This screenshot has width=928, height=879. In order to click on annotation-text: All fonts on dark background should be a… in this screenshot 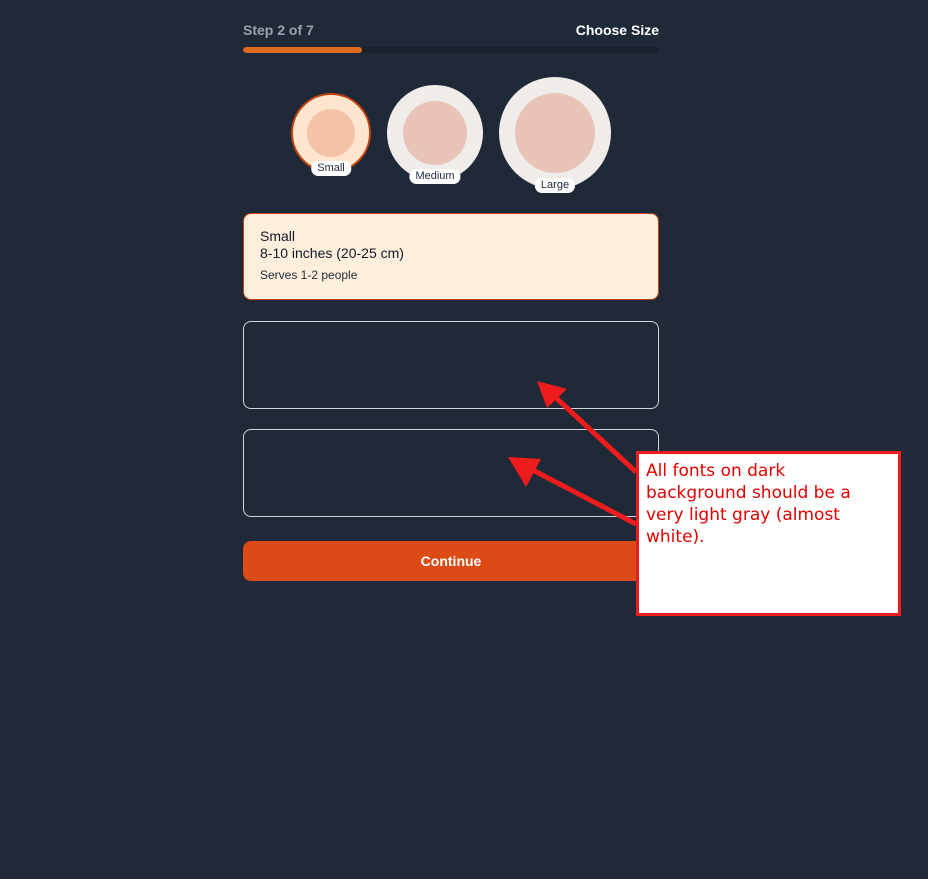, I will do `click(748, 504)`.